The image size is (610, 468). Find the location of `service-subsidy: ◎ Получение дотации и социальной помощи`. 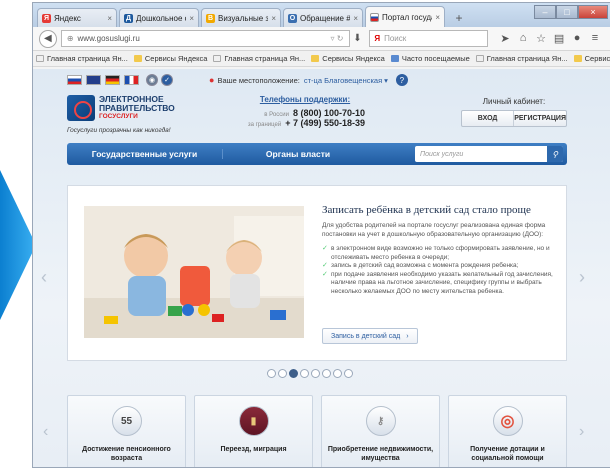

service-subsidy: ◎ Получение дотации и социальной помощи is located at coordinates (507, 431).